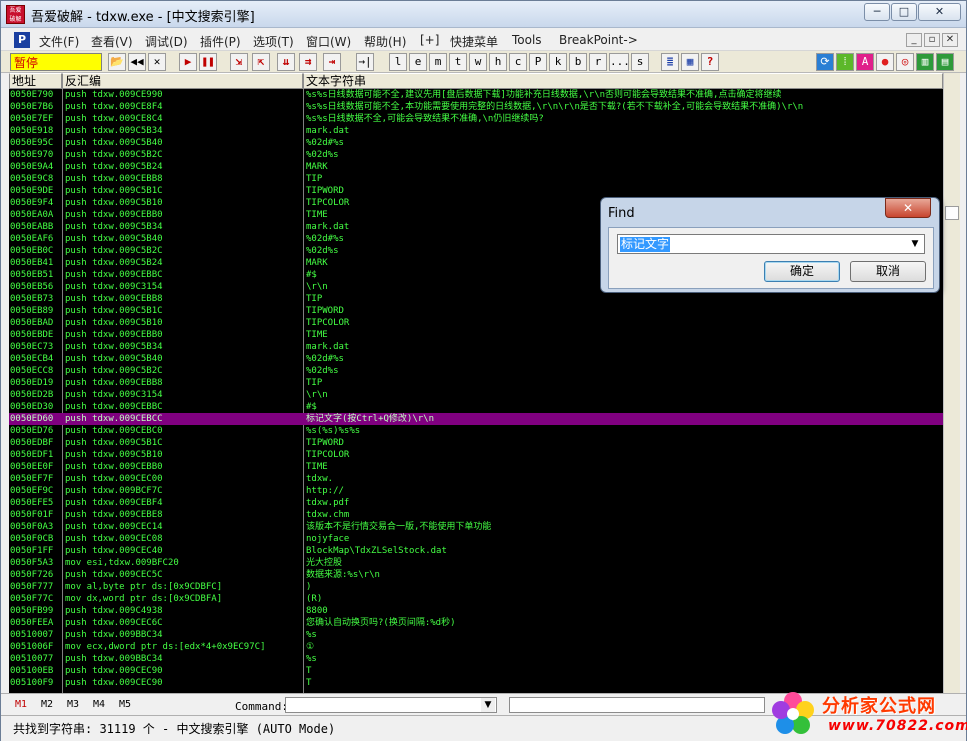  What do you see at coordinates (22, 40) in the screenshot?
I see `mdi-app-icon: P` at bounding box center [22, 40].